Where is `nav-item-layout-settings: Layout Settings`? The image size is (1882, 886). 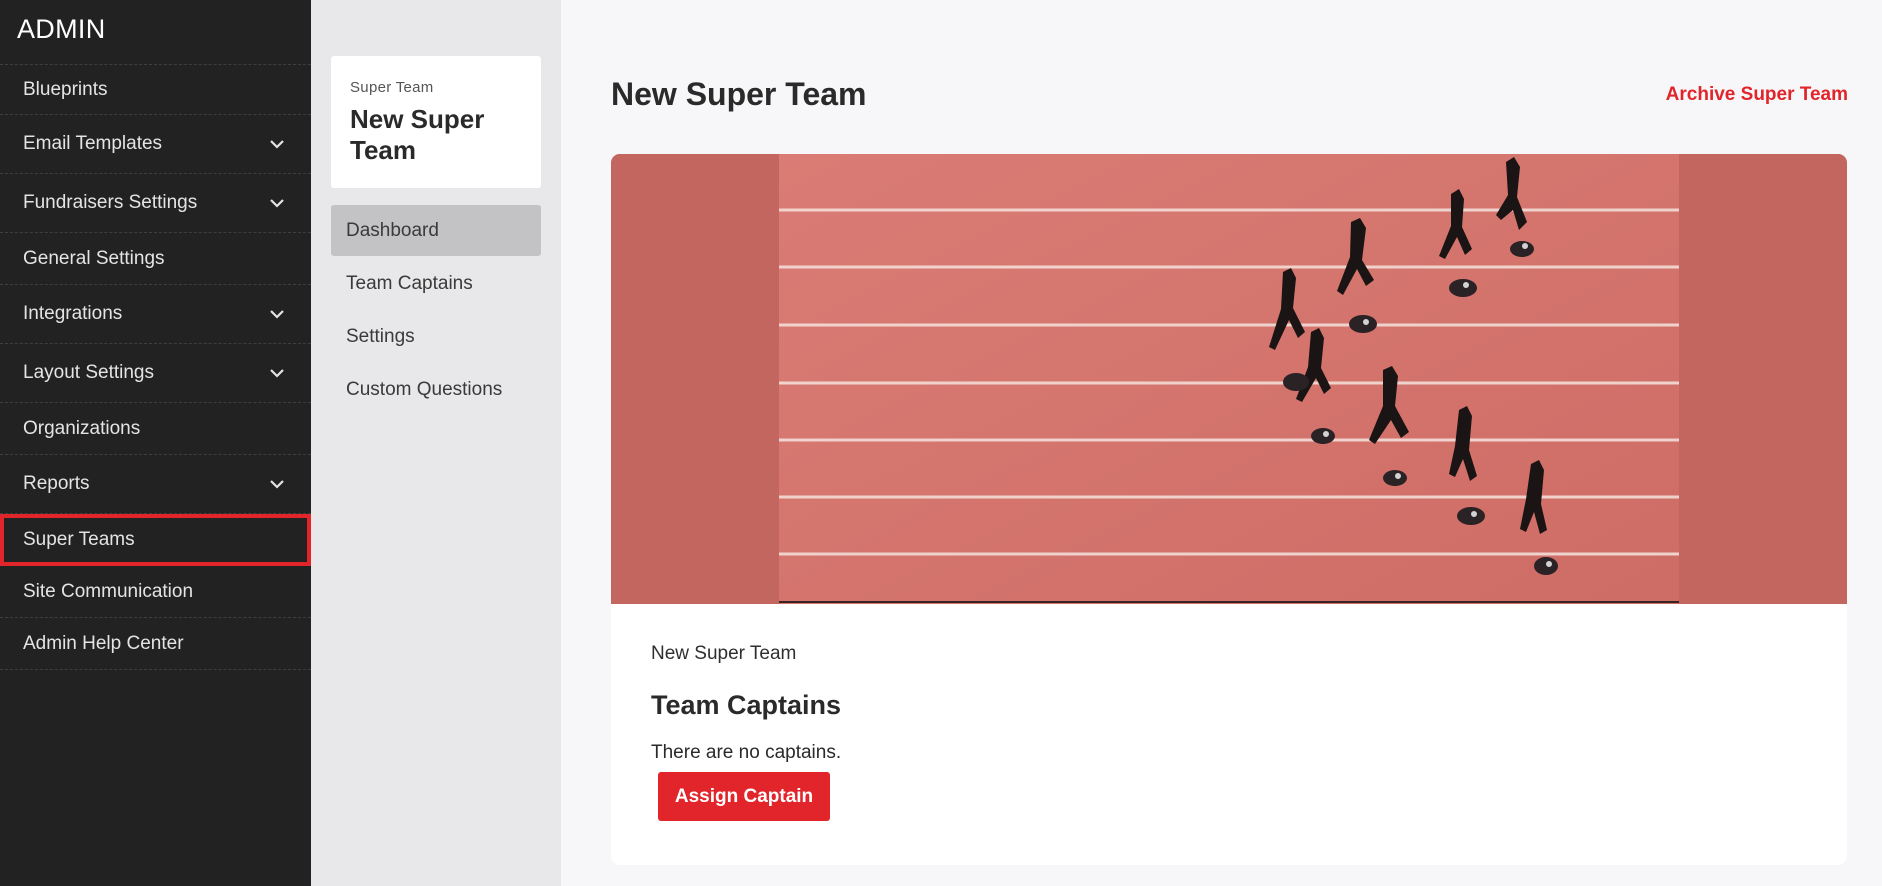
nav-item-layout-settings: Layout Settings is located at coordinates (155, 373).